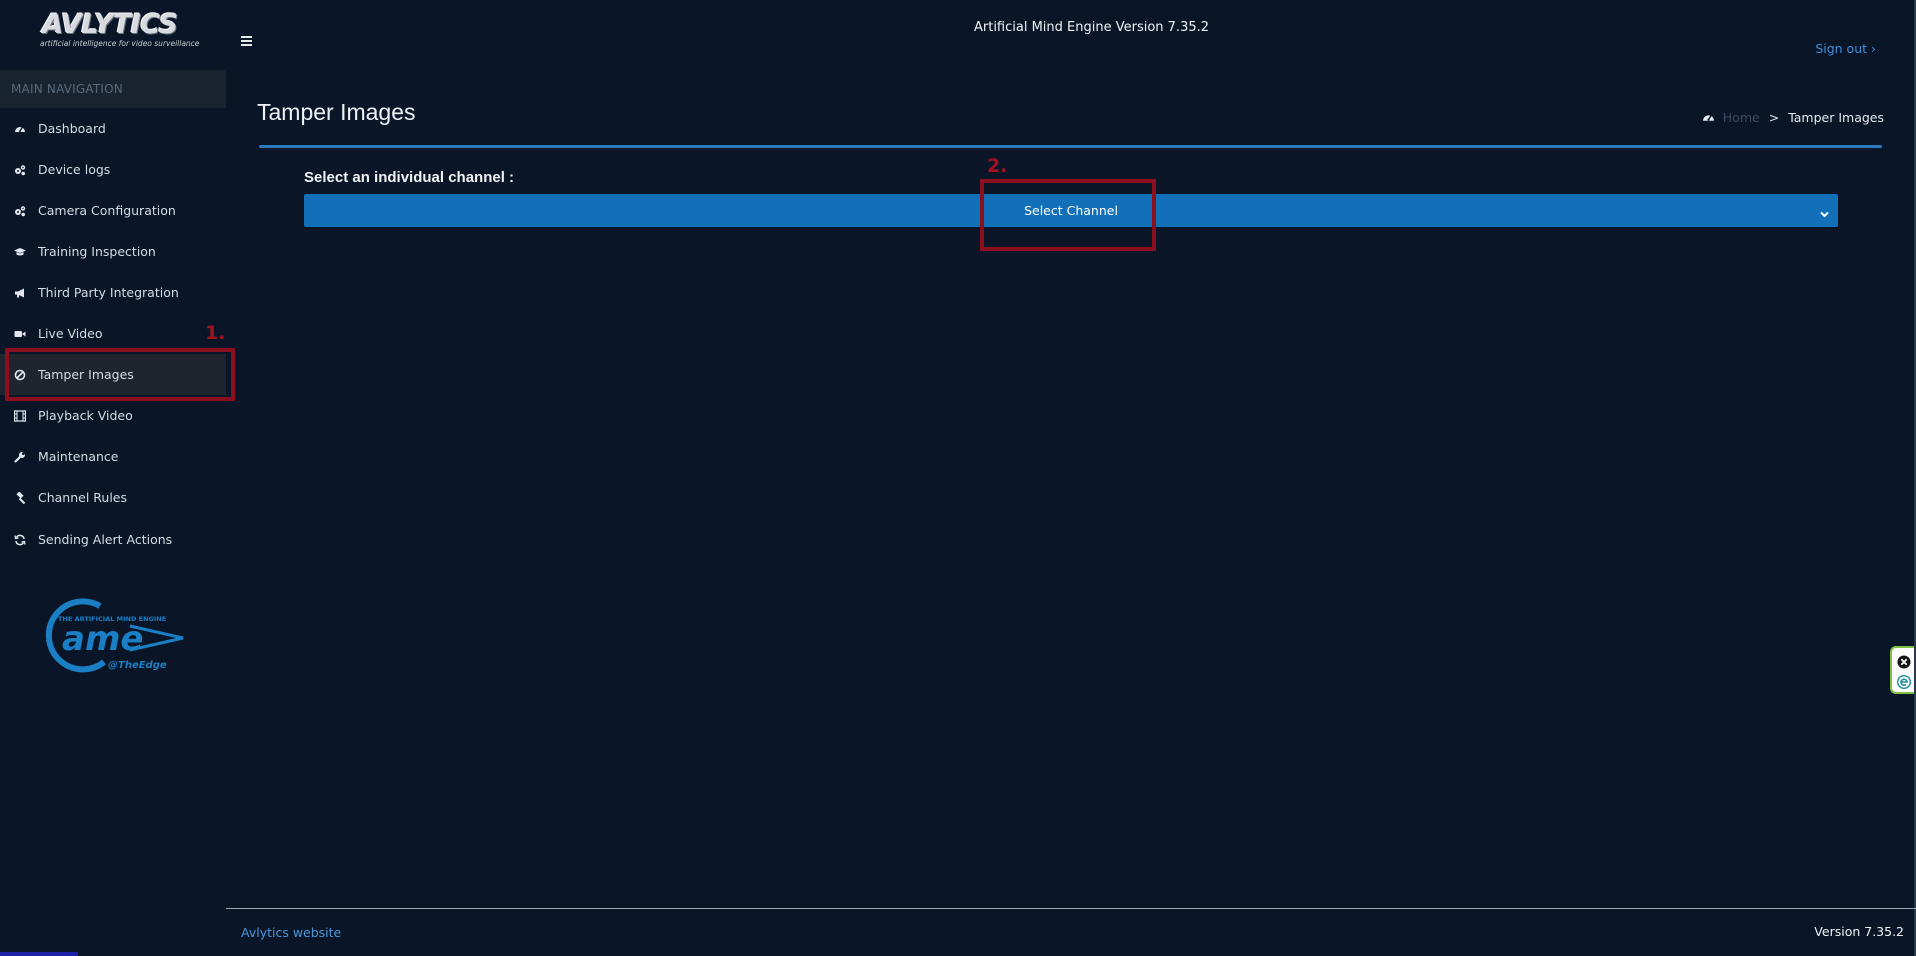 The height and width of the screenshot is (956, 1916). Describe the element at coordinates (20, 457) in the screenshot. I see `wrench-icon` at that location.